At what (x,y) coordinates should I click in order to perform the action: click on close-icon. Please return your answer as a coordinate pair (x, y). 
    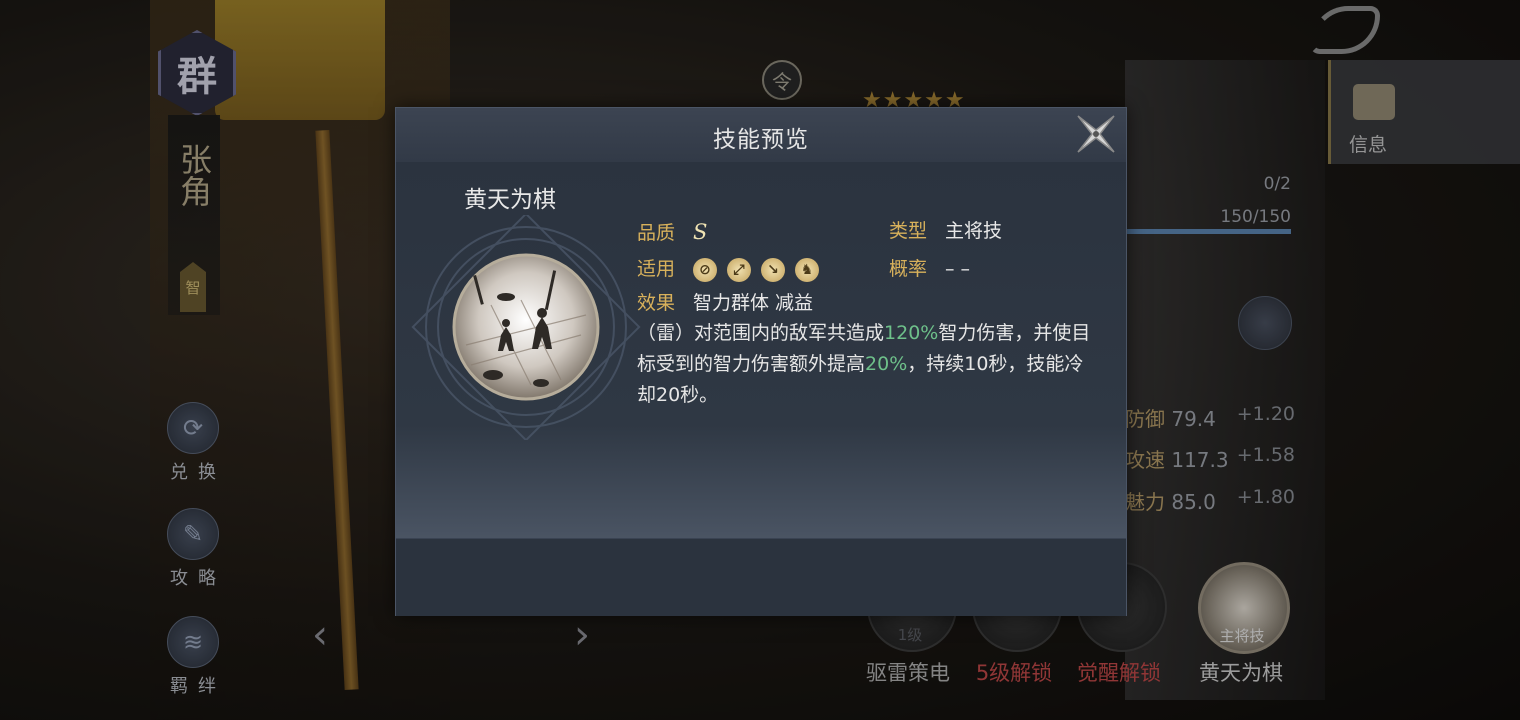
    Looking at the image, I should click on (1096, 134).